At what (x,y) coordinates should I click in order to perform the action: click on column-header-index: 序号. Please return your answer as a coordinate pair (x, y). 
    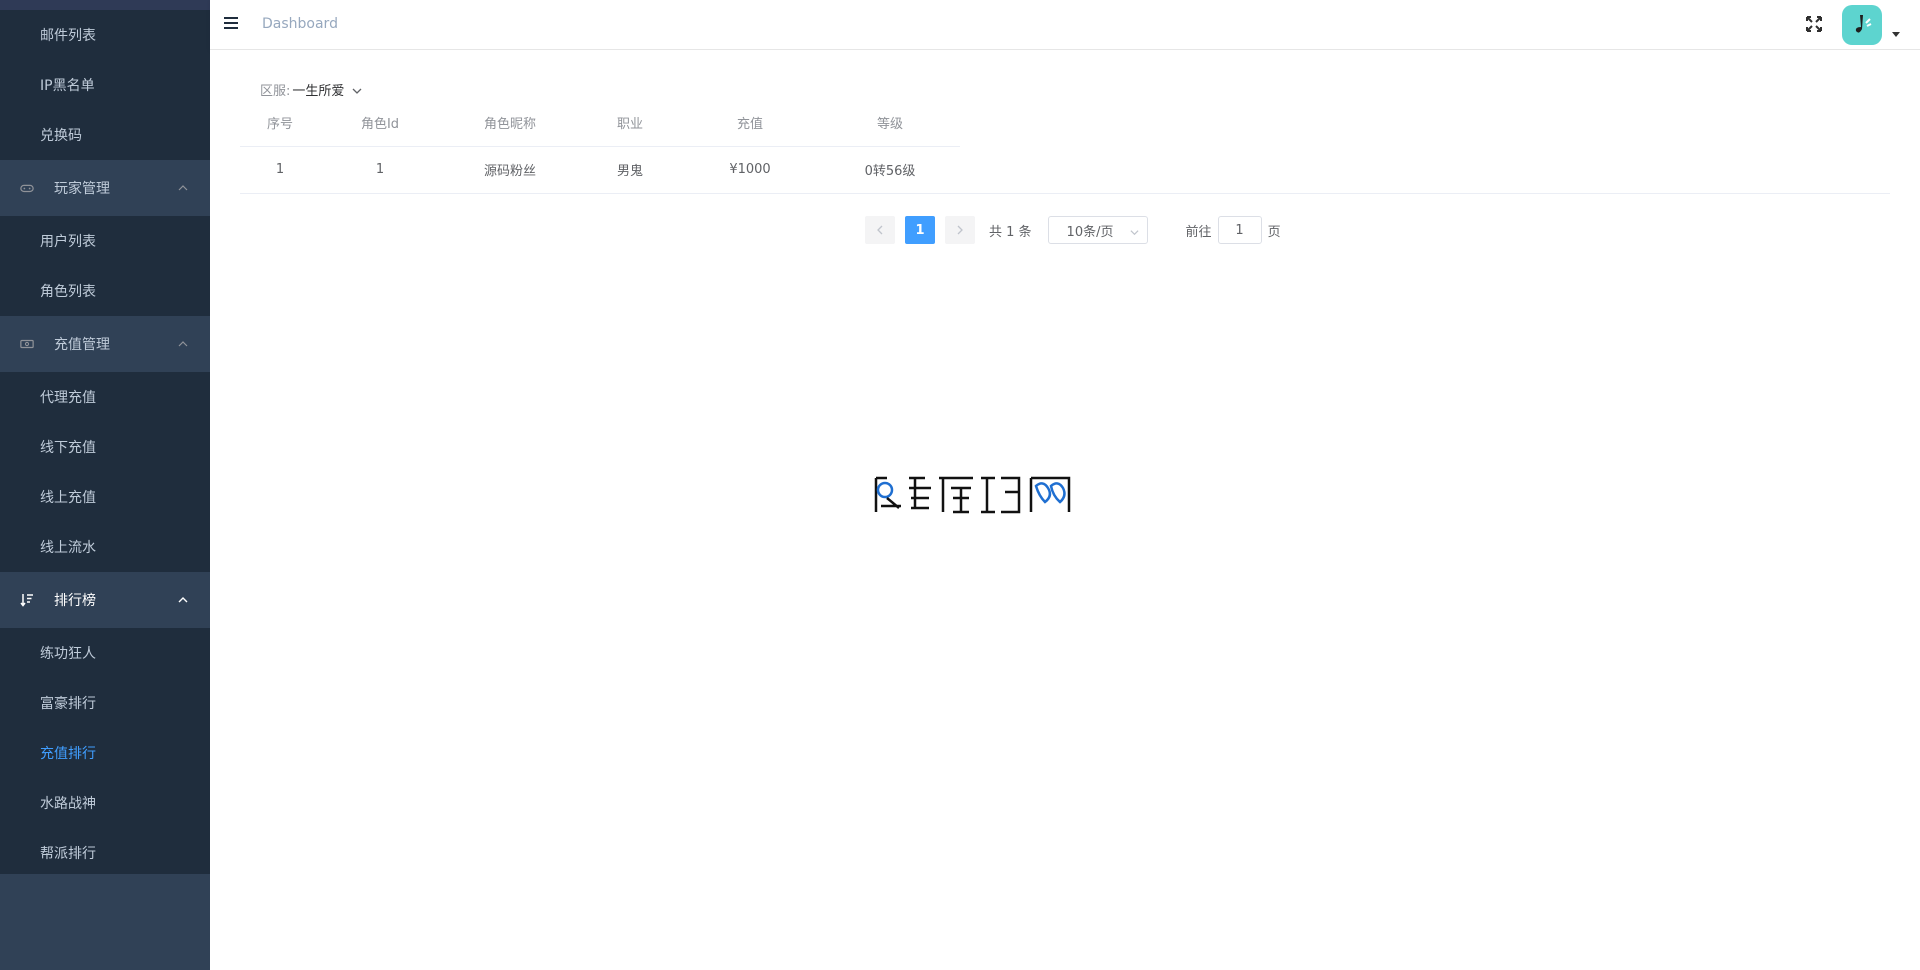
    Looking at the image, I should click on (280, 123).